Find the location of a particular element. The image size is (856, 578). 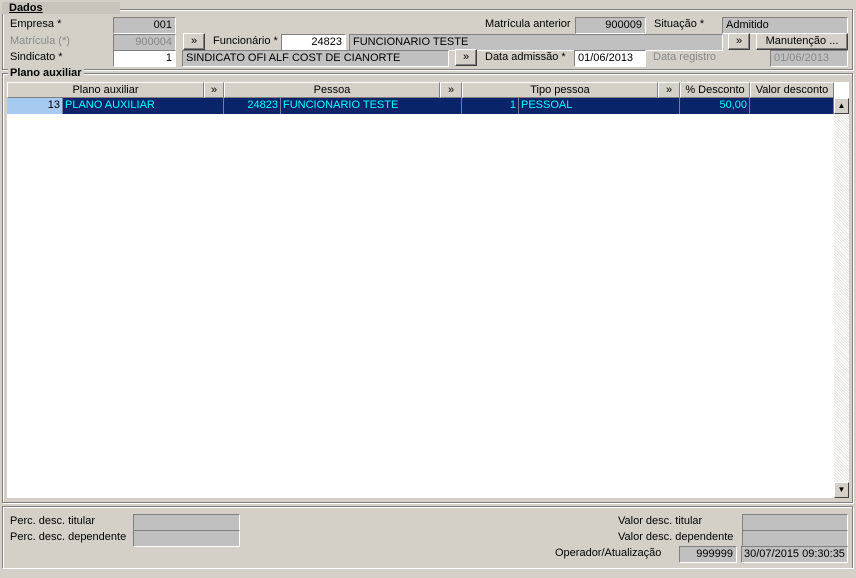

sindicato-field: 1 is located at coordinates (144, 58).